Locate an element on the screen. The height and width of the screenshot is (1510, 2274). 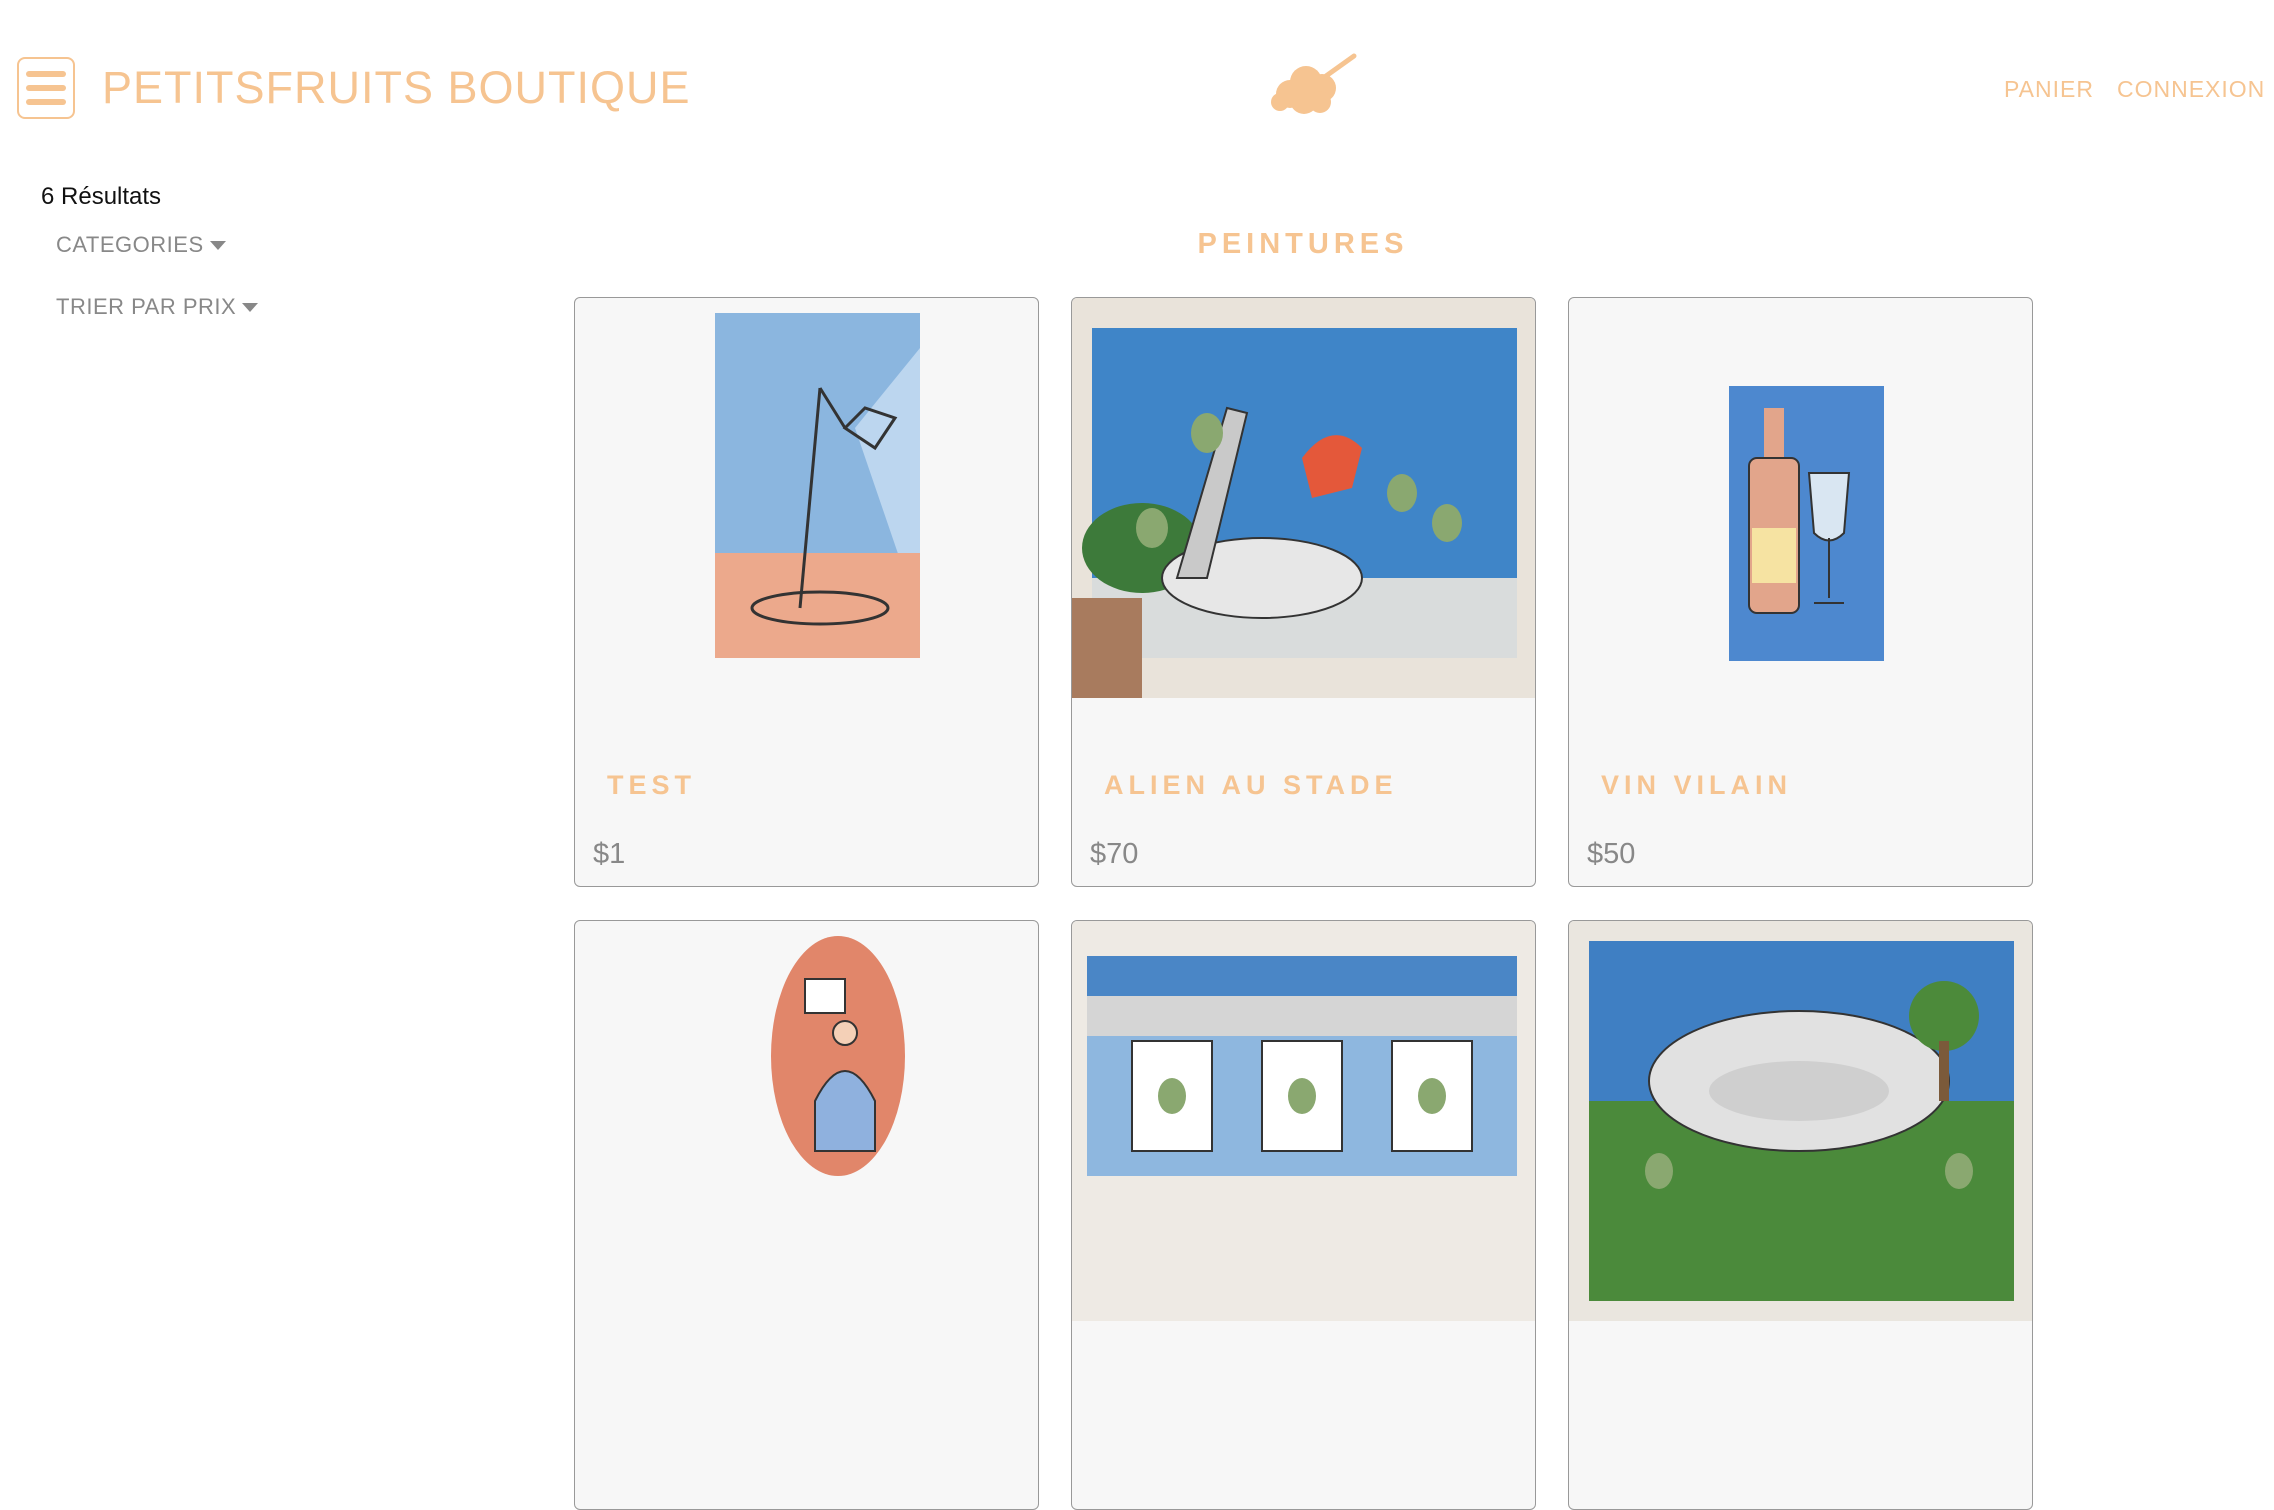
product-title: TEST is located at coordinates (651, 785).